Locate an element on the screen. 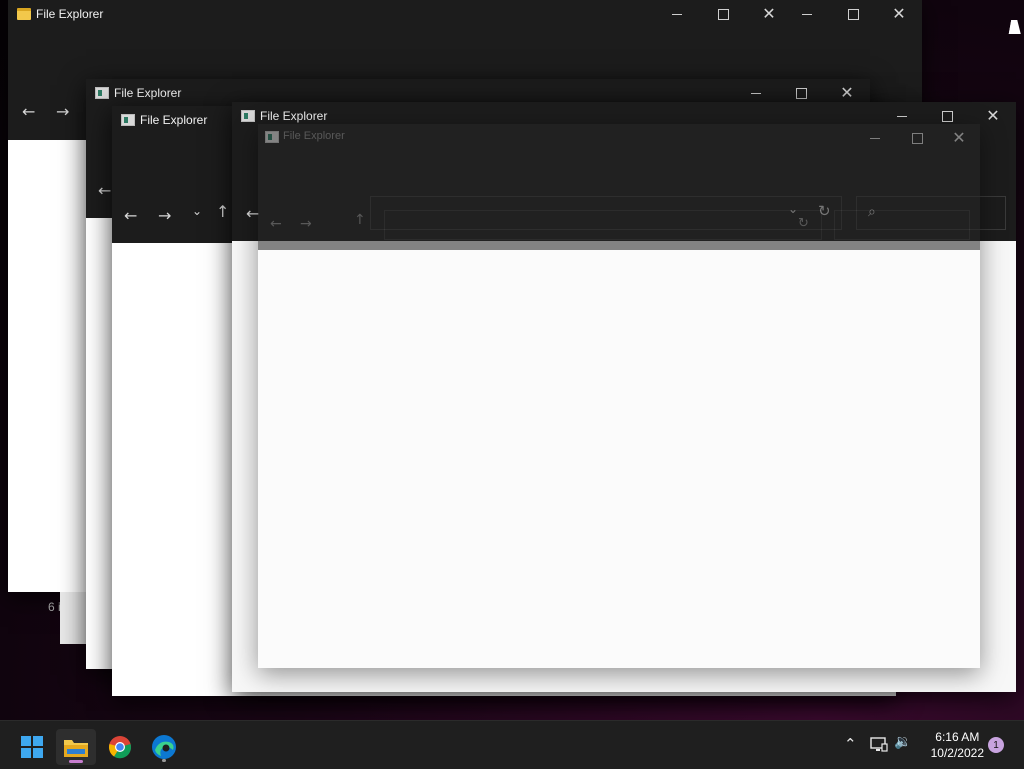  volume-icon: 🔉 is located at coordinates (902, 742).